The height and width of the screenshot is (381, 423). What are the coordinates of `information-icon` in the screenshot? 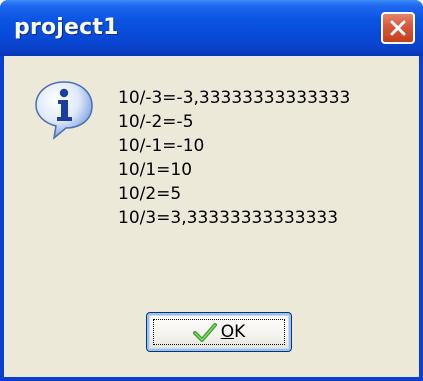 It's located at (64, 110).